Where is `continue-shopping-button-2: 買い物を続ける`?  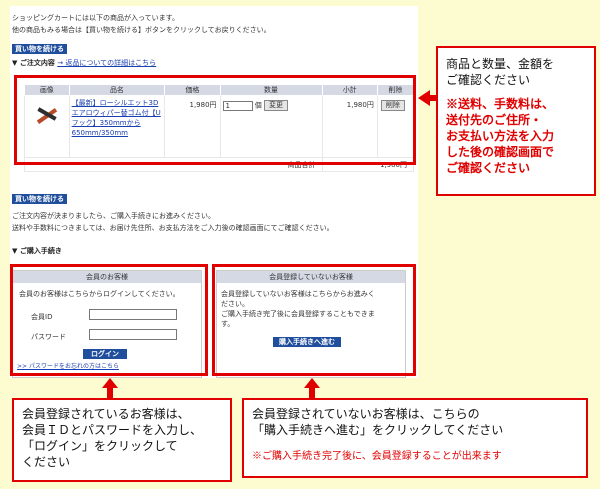 continue-shopping-button-2: 買い物を続ける is located at coordinates (39, 199).